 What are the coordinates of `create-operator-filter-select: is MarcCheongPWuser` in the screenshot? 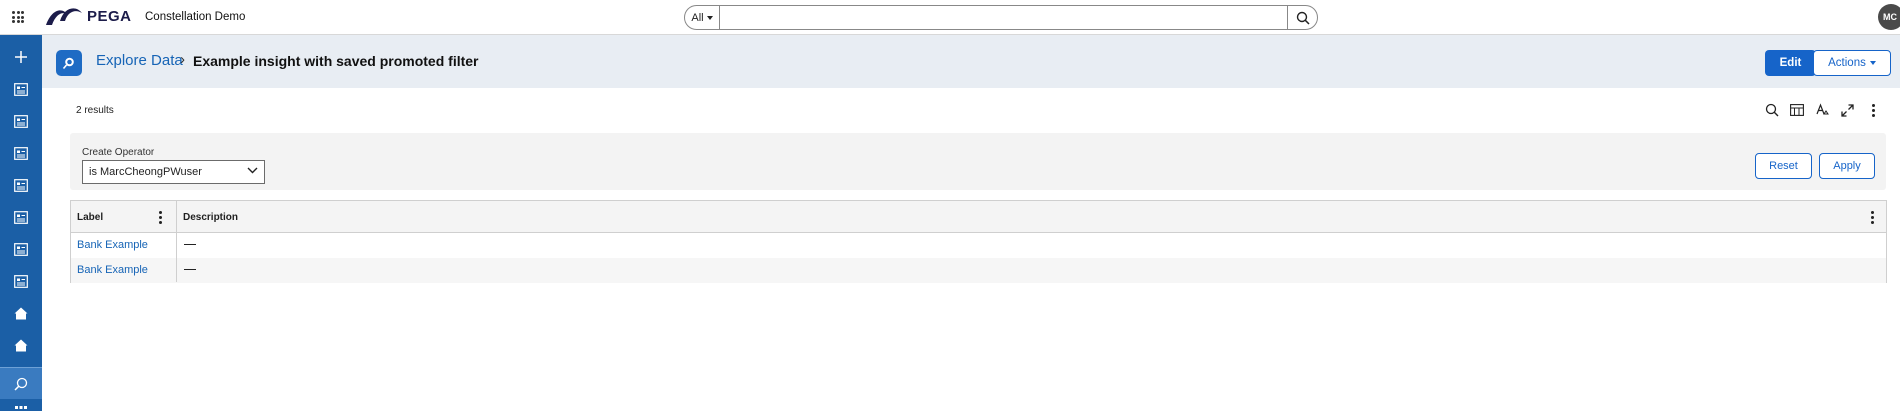 It's located at (173, 172).